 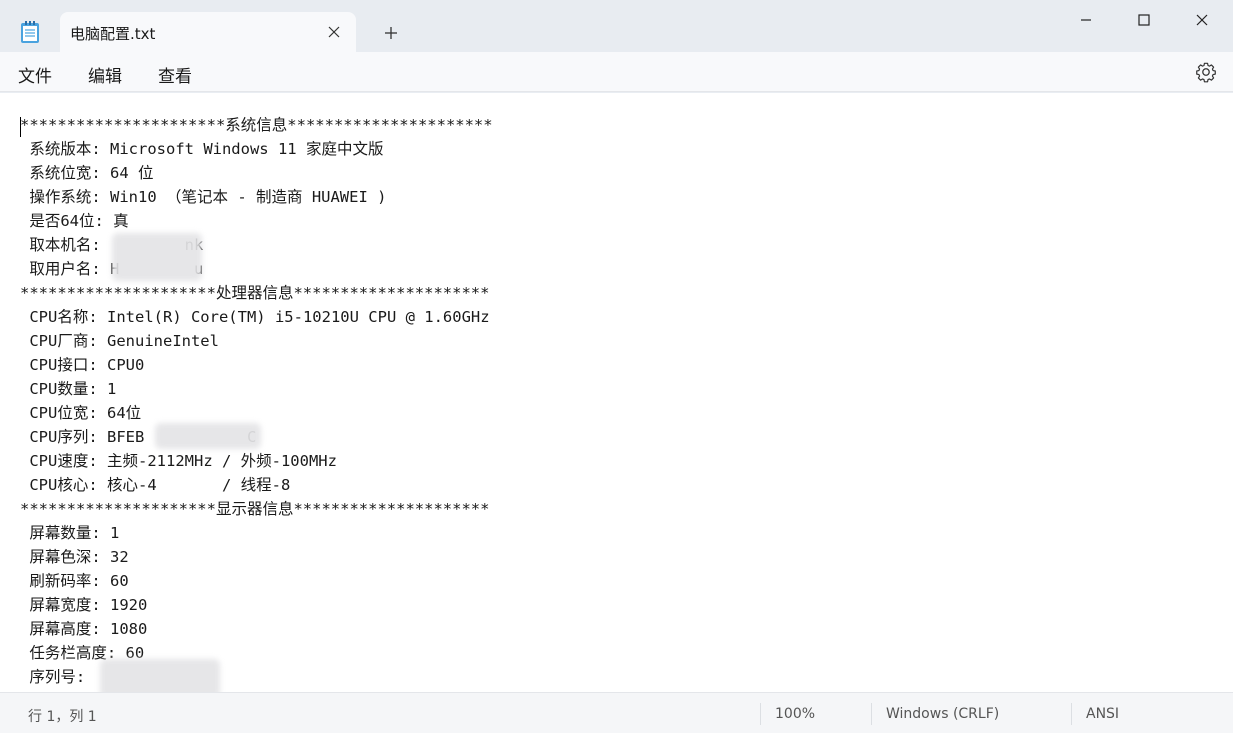 What do you see at coordinates (116, 269) in the screenshot?
I see `text-line: 取用户名: H u` at bounding box center [116, 269].